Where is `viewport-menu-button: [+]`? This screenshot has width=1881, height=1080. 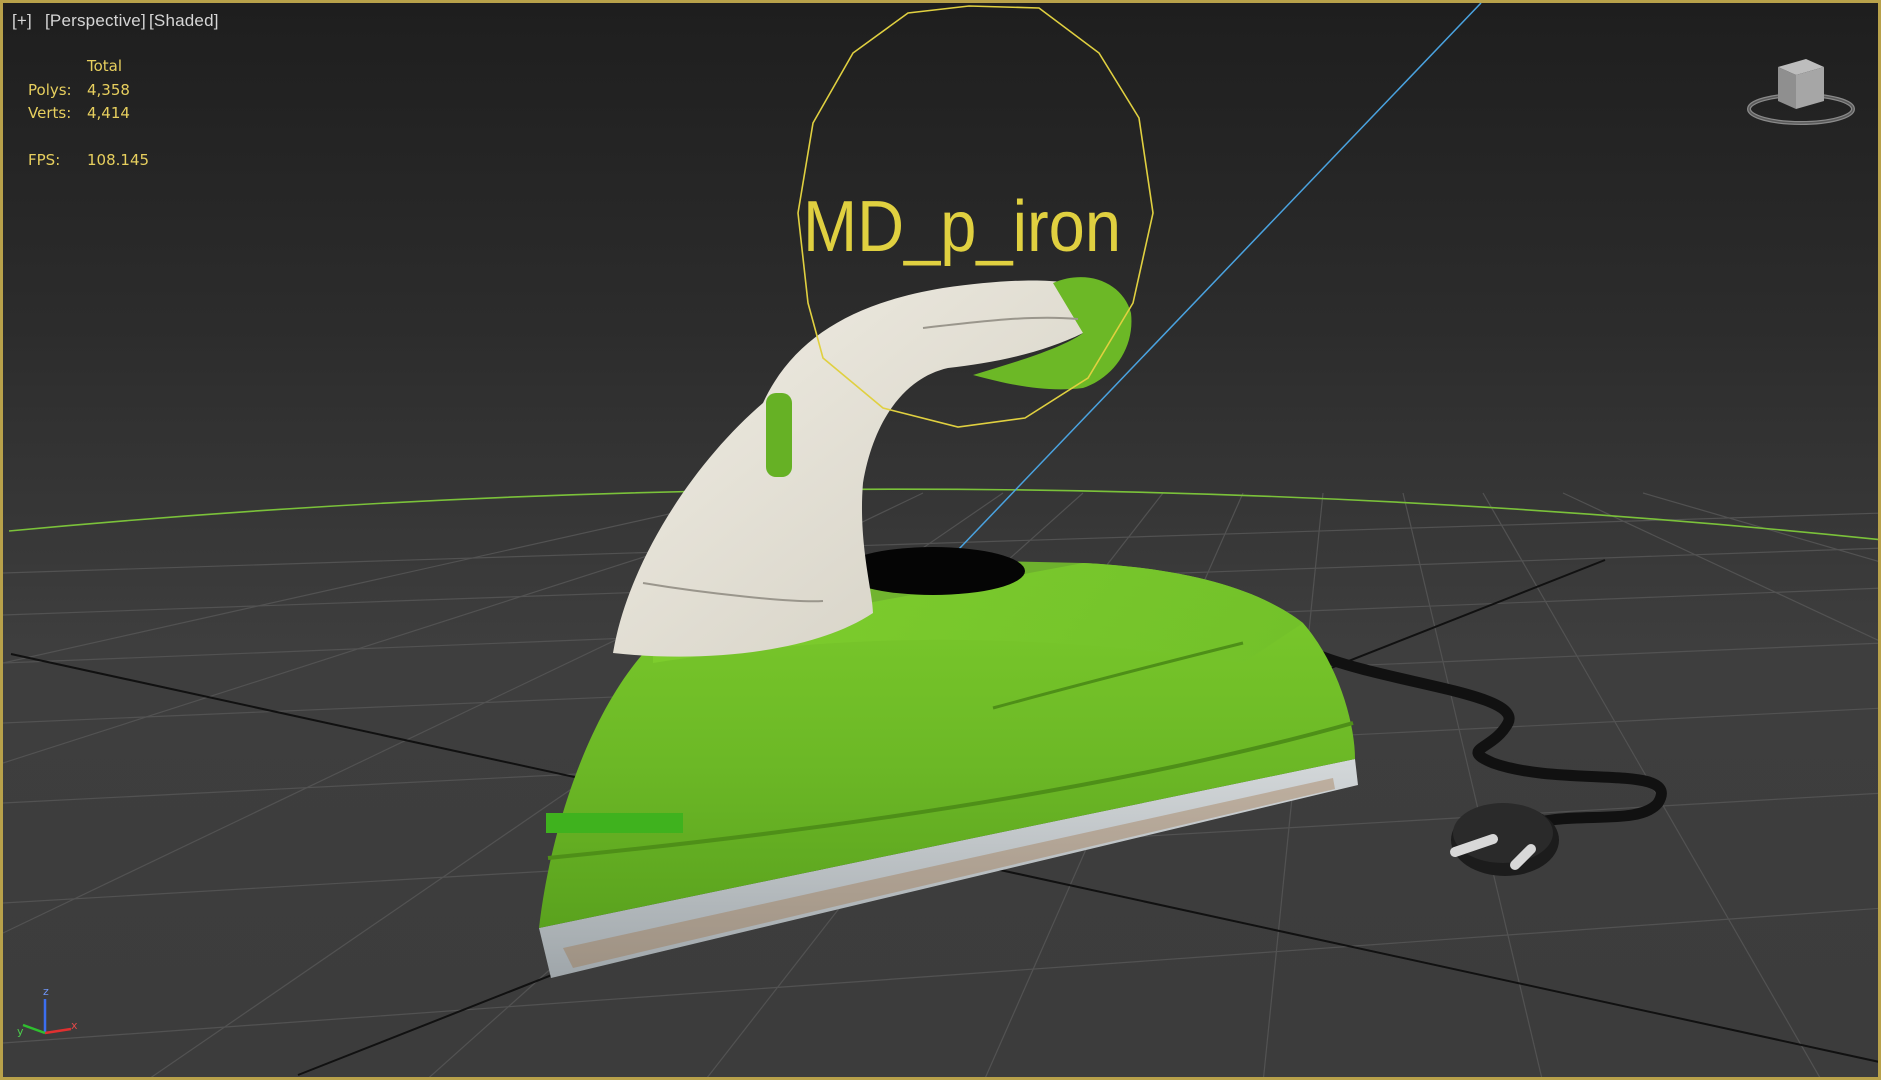
viewport-menu-button: [+] is located at coordinates (22, 21).